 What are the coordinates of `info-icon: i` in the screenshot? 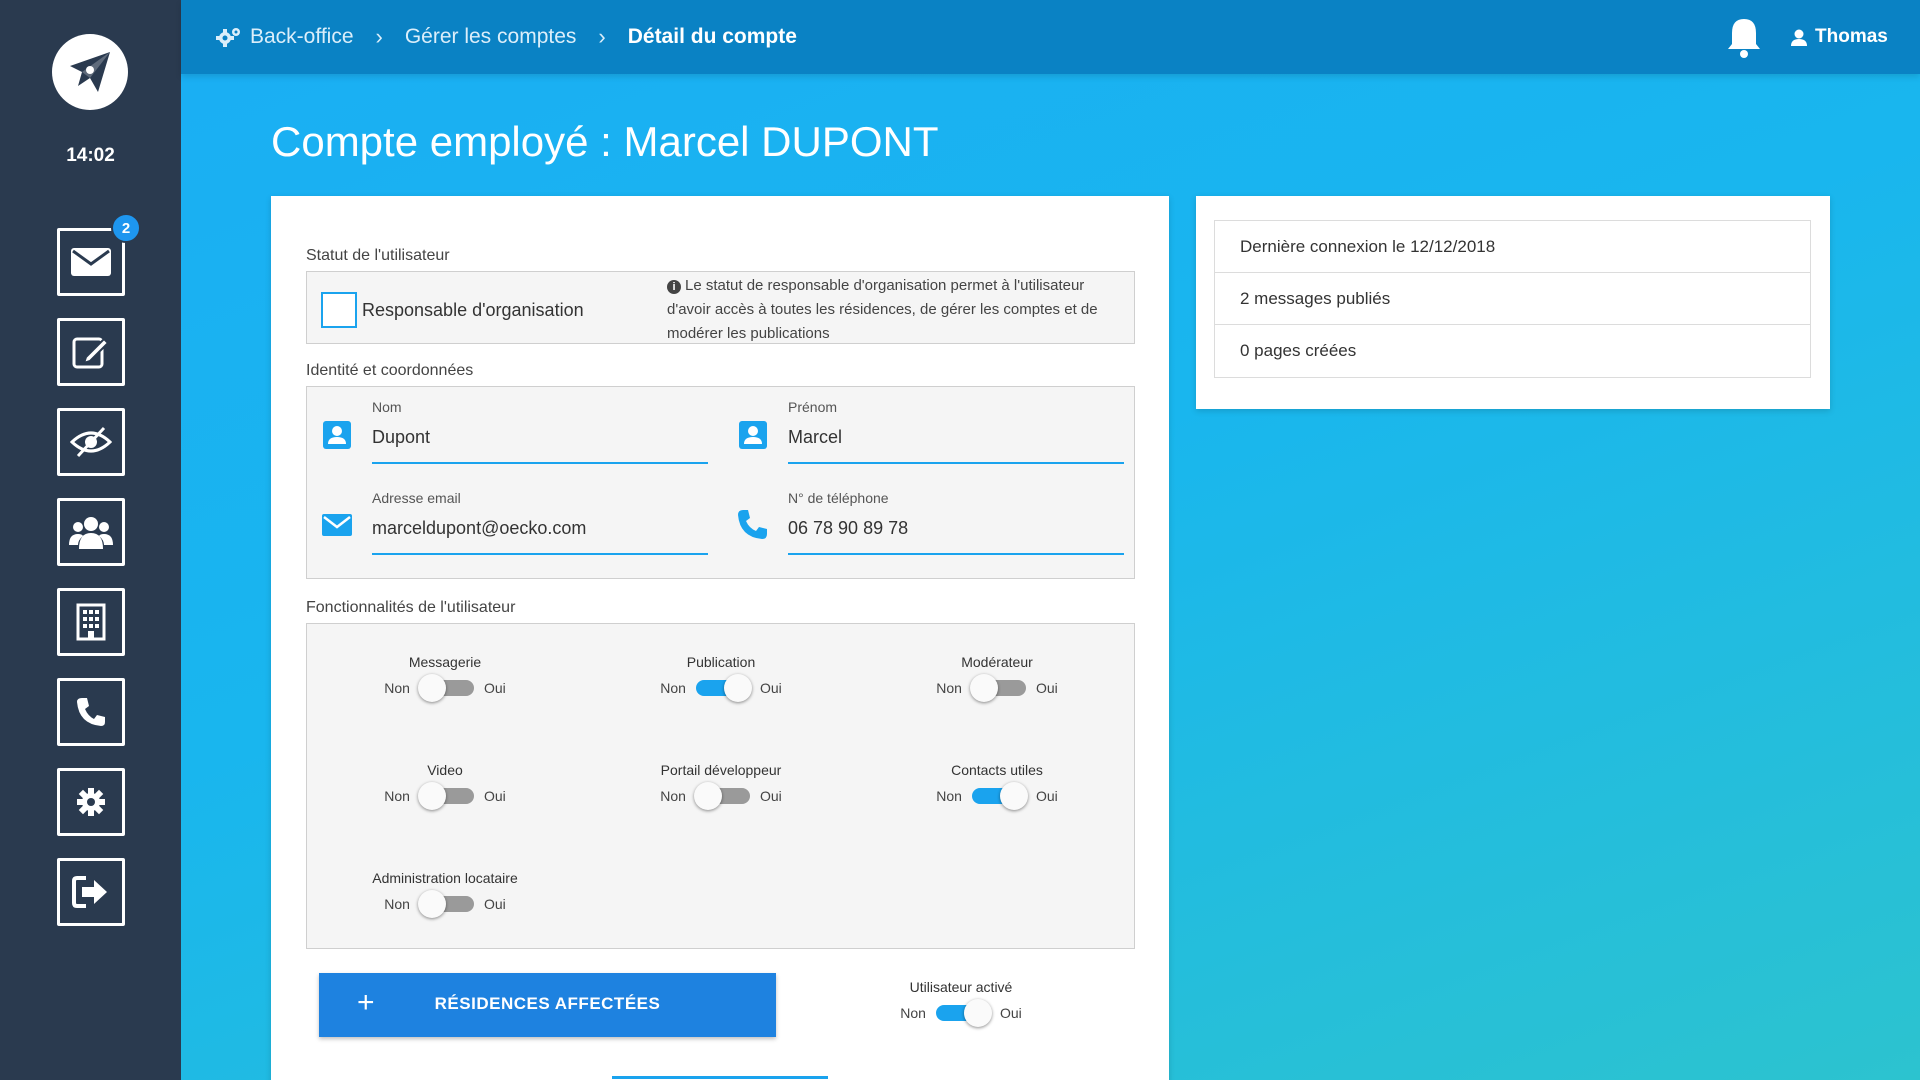 It's located at (674, 287).